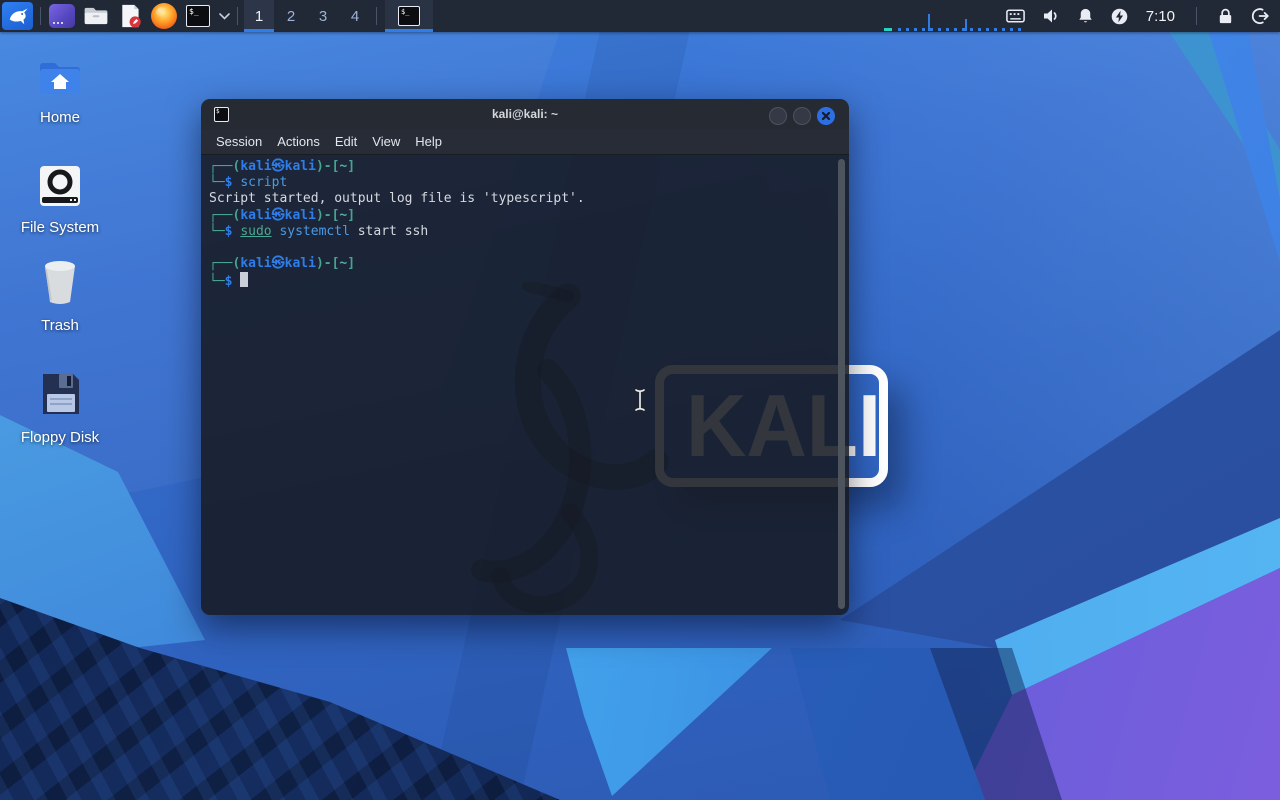 The height and width of the screenshot is (800, 1280). Describe the element at coordinates (60, 437) in the screenshot. I see `desktop-icon-label: Floppy Disk` at that location.